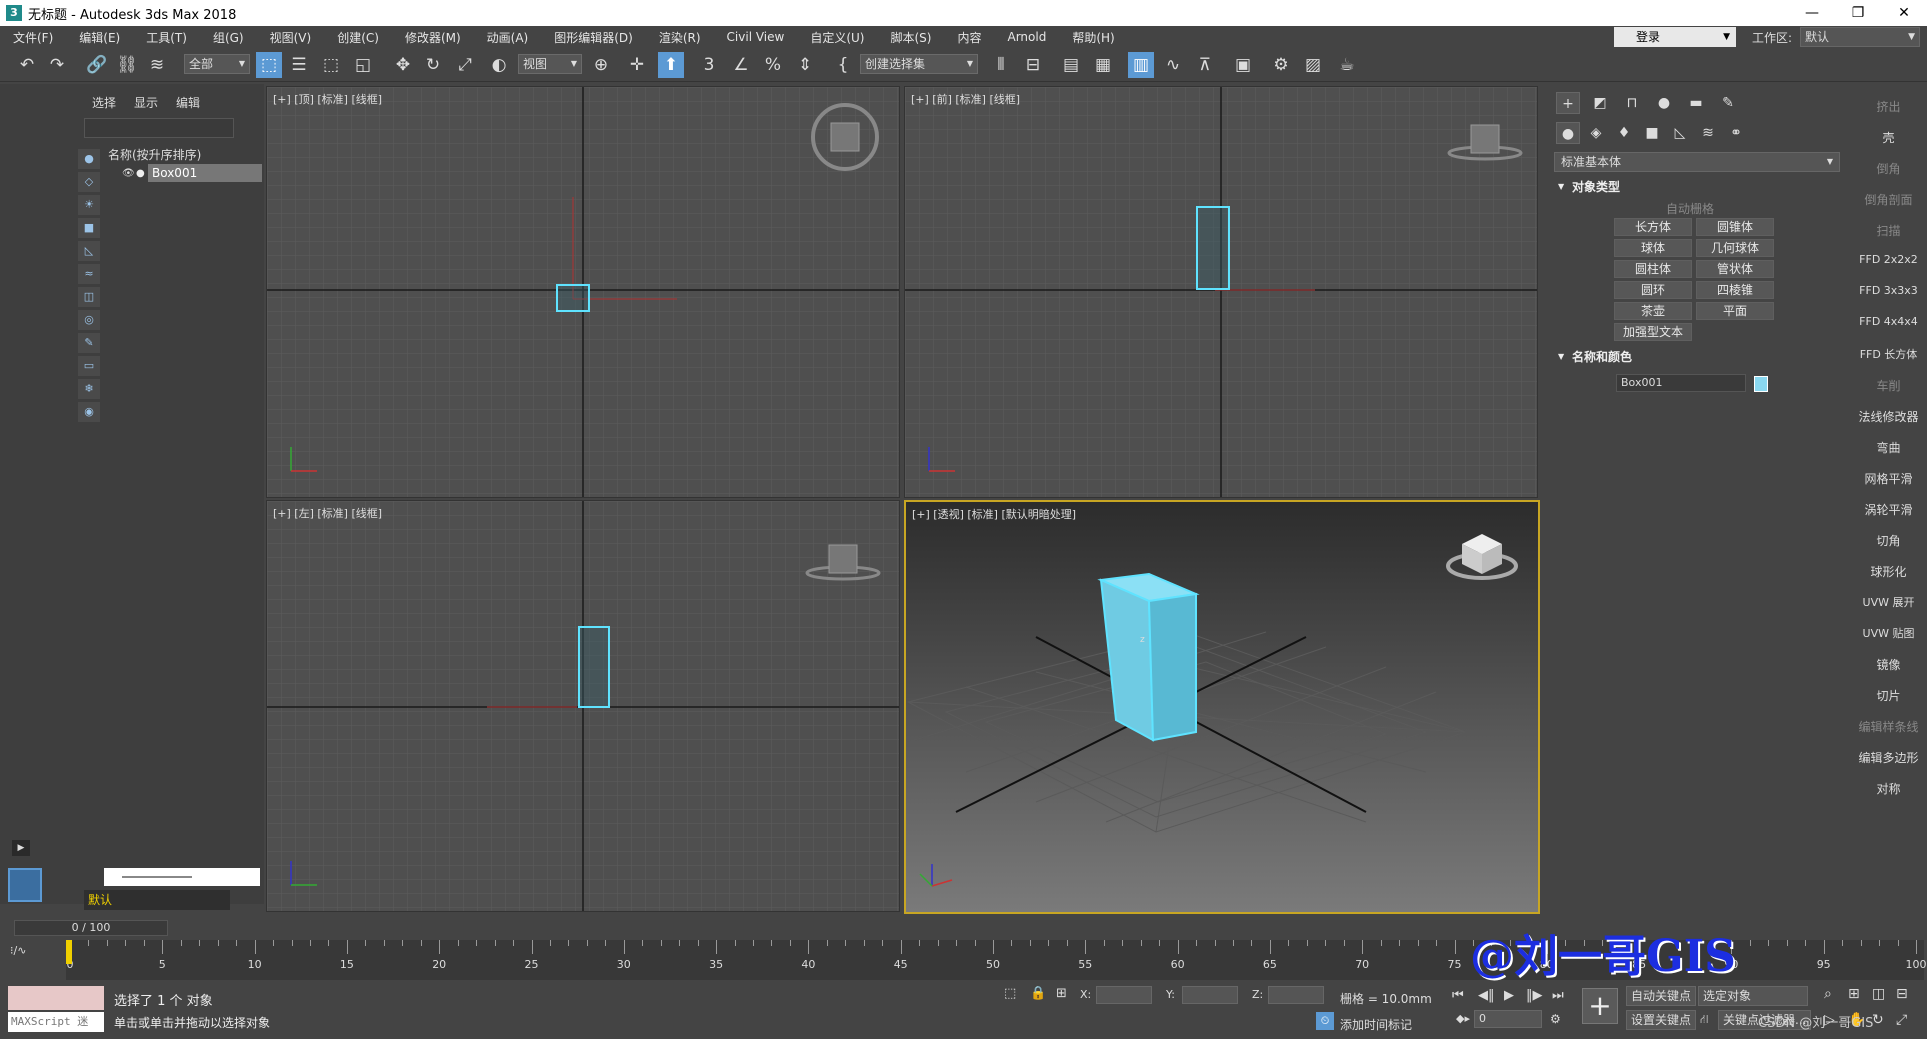 The height and width of the screenshot is (1039, 1927). What do you see at coordinates (1141, 65) in the screenshot?
I see `toggle-ribbon-icon: ▥` at bounding box center [1141, 65].